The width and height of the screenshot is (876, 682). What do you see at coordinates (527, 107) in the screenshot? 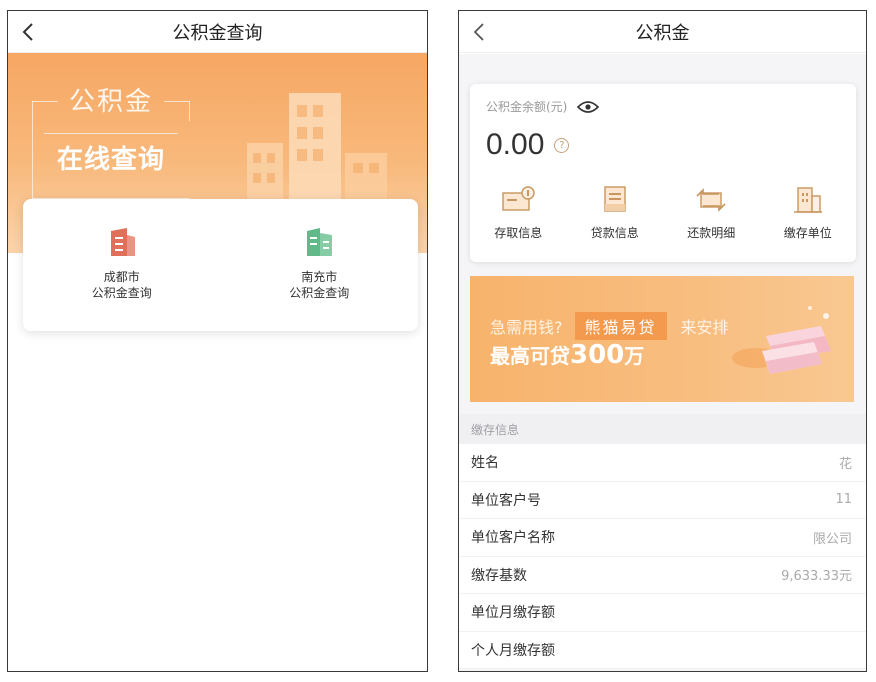
I see `balance-label: 公积金余额(元)` at bounding box center [527, 107].